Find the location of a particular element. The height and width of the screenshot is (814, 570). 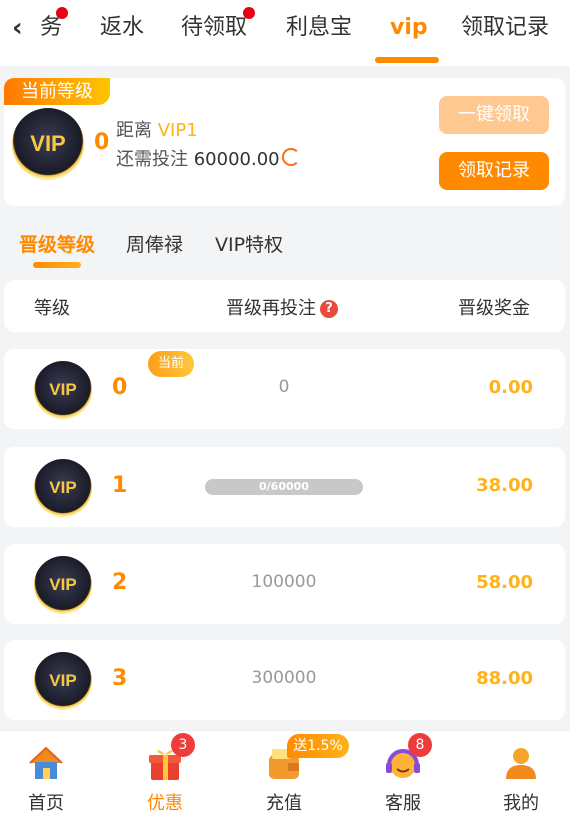

row-level-number: 3 is located at coordinates (120, 678).